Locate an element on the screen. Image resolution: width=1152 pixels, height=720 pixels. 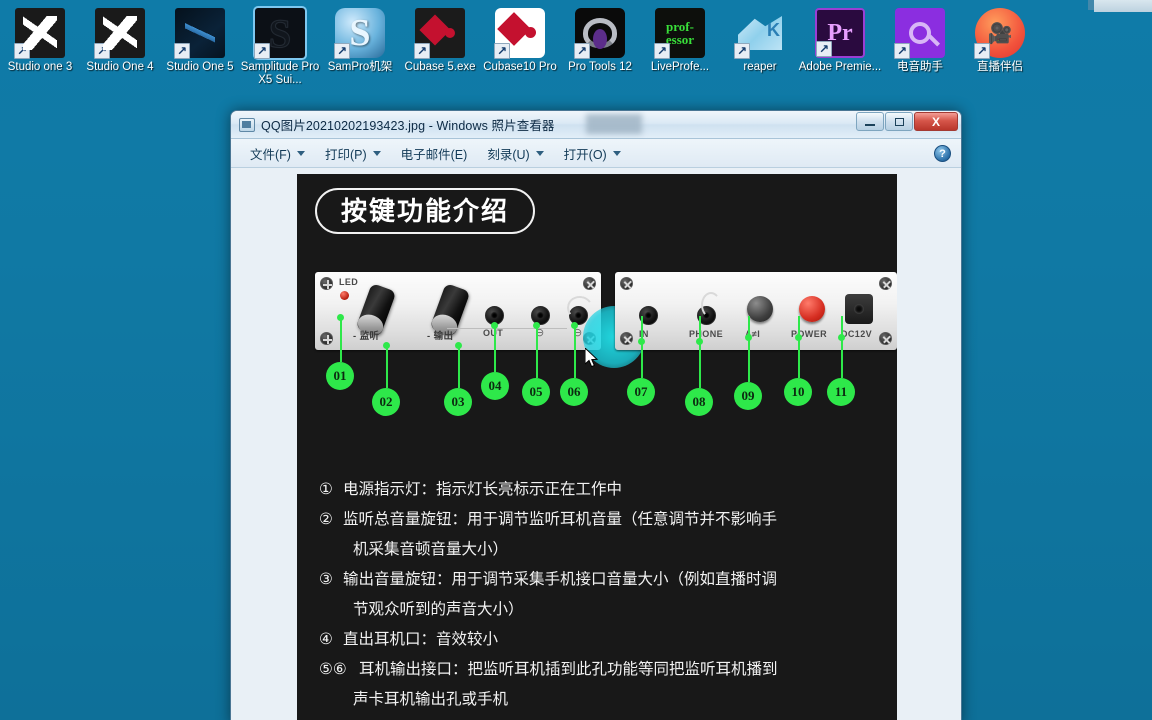
power-button is located at coordinates (812, 309).